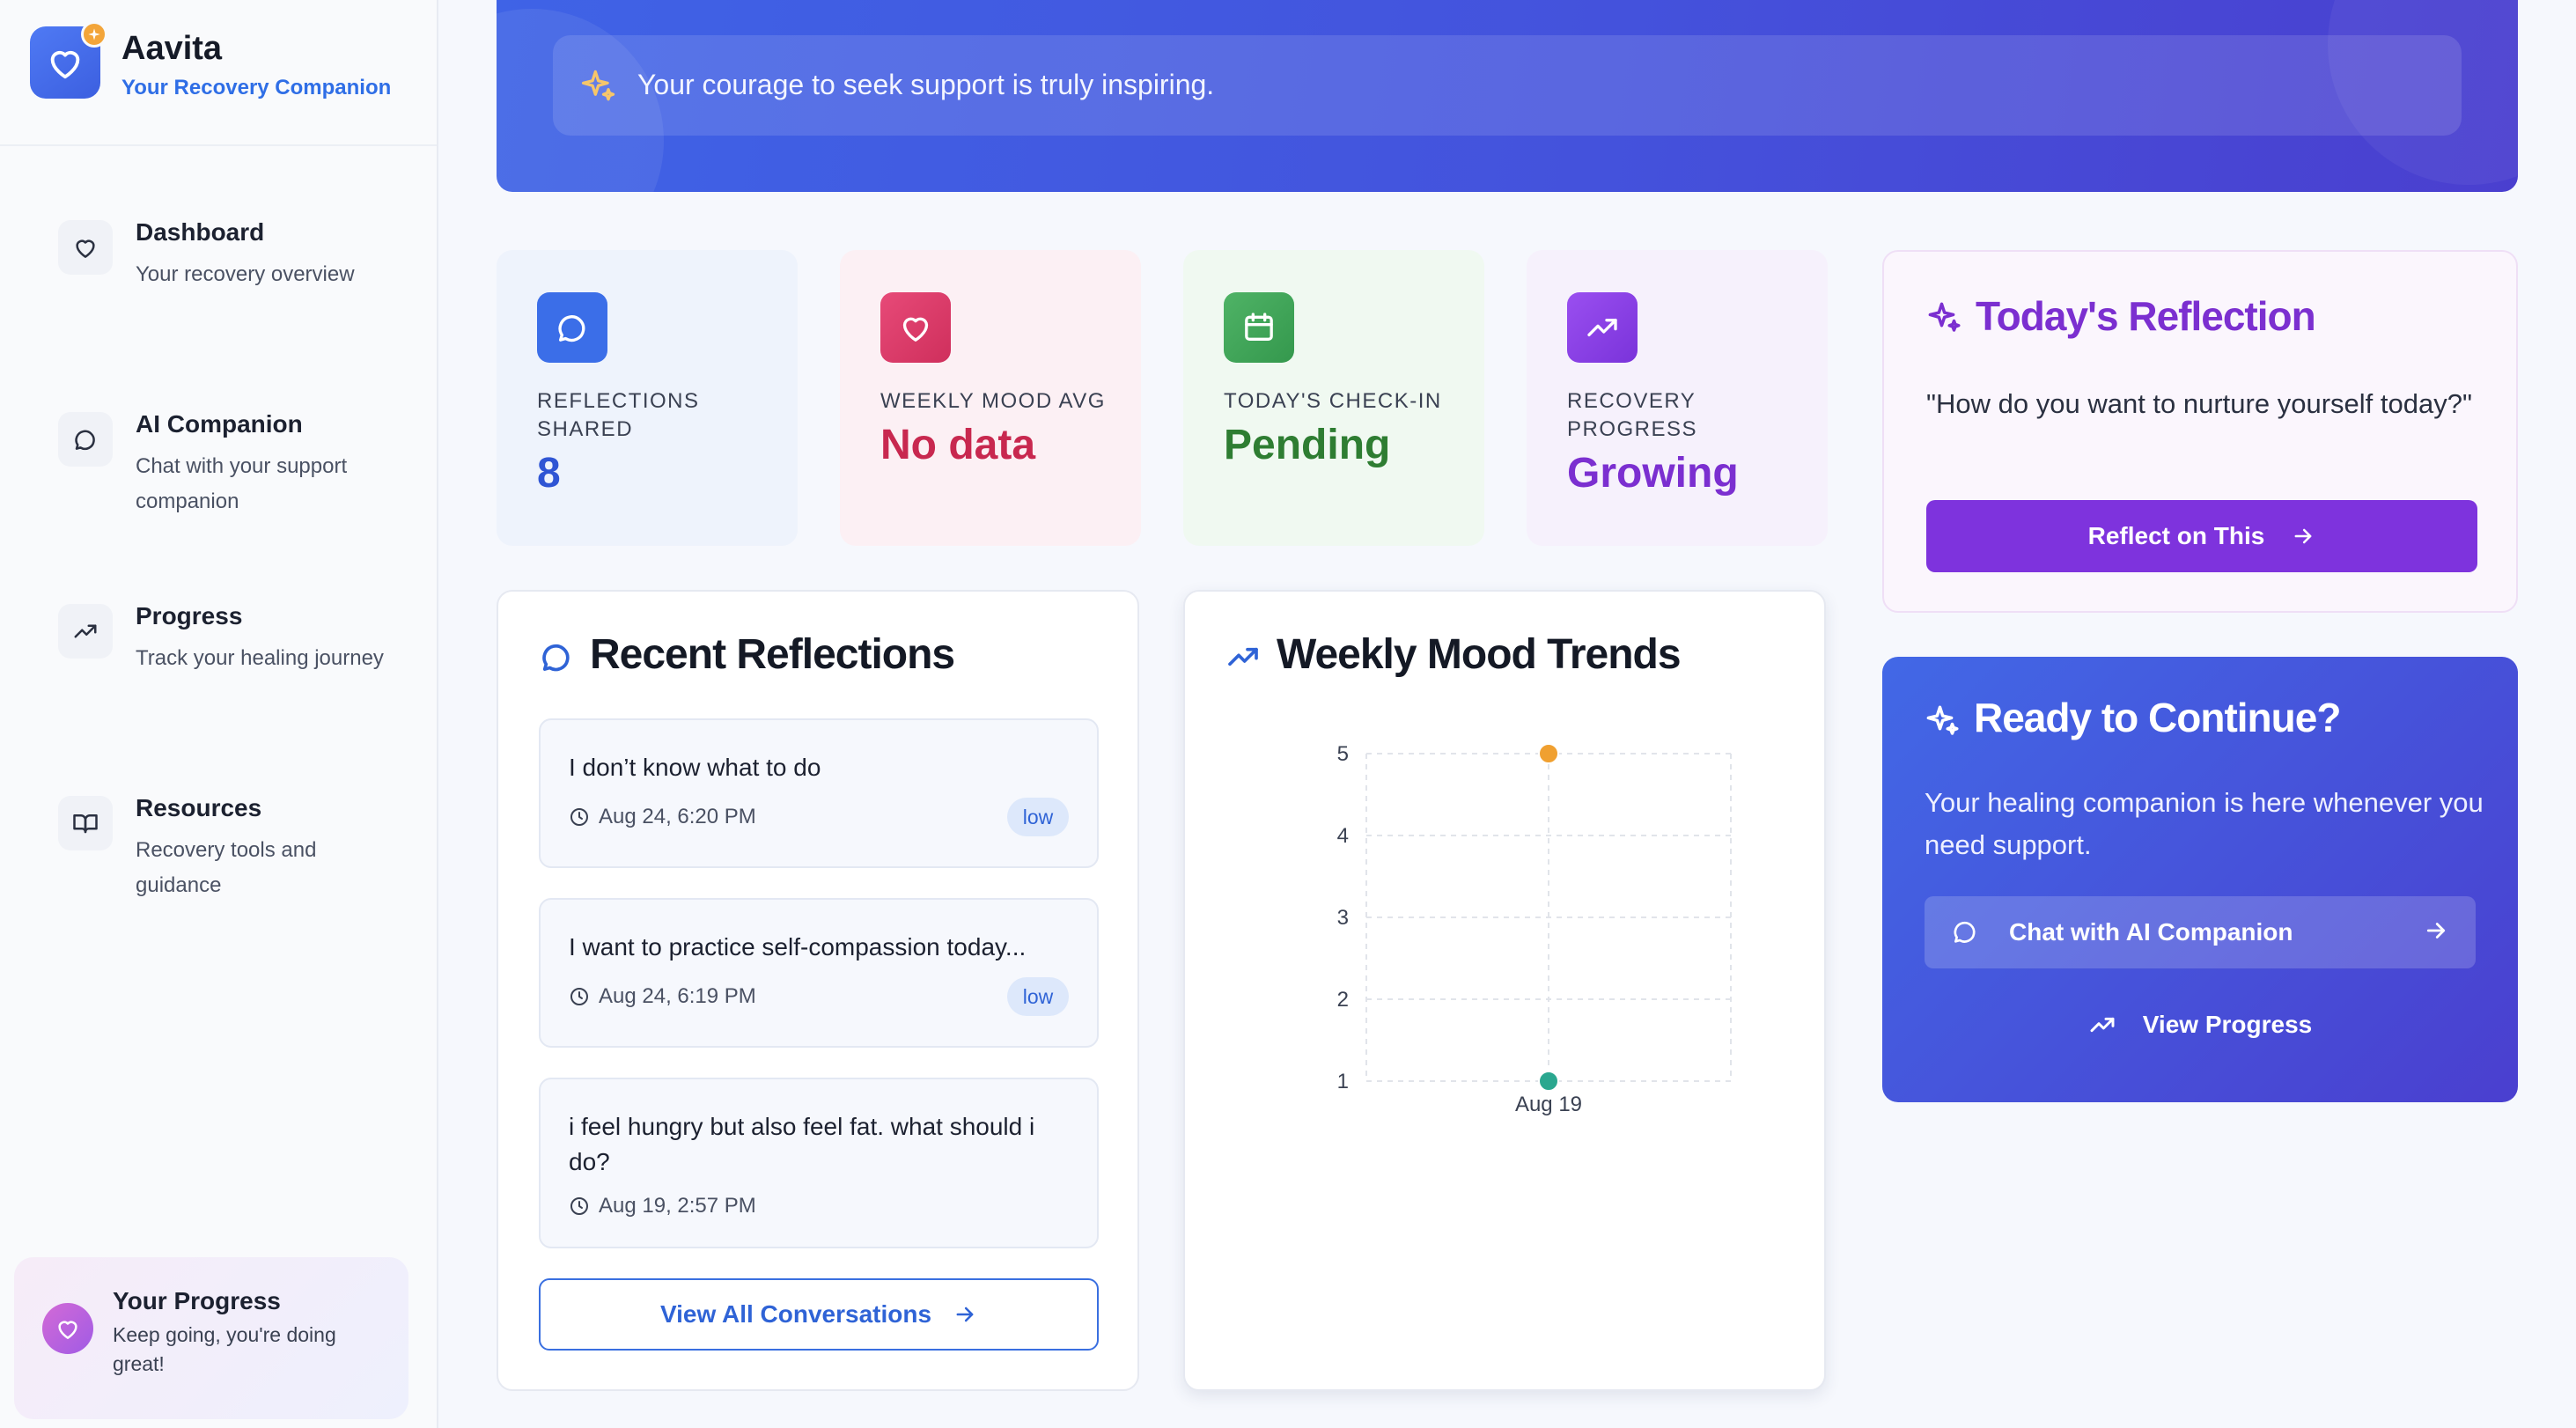  What do you see at coordinates (86, 823) in the screenshot?
I see `book-open-icon` at bounding box center [86, 823].